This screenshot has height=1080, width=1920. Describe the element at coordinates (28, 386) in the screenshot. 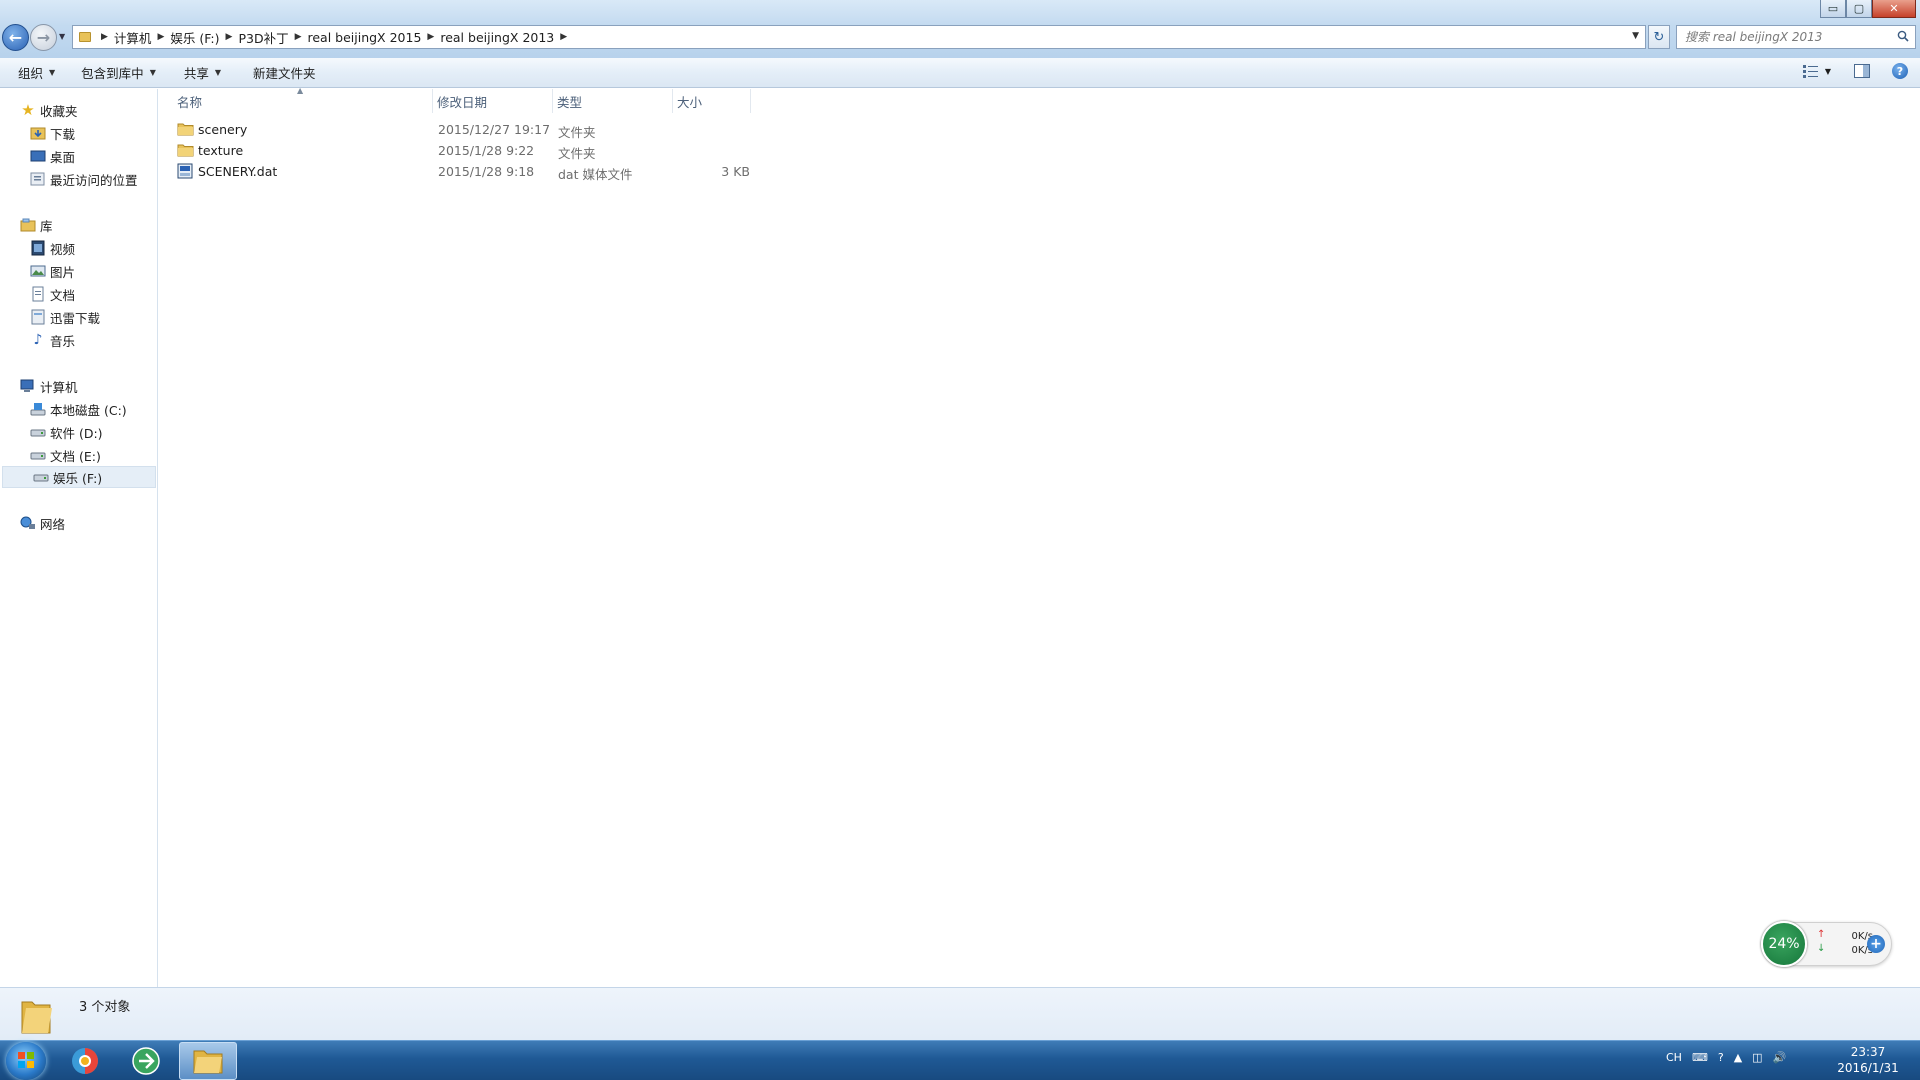

I see `computer-icon` at that location.